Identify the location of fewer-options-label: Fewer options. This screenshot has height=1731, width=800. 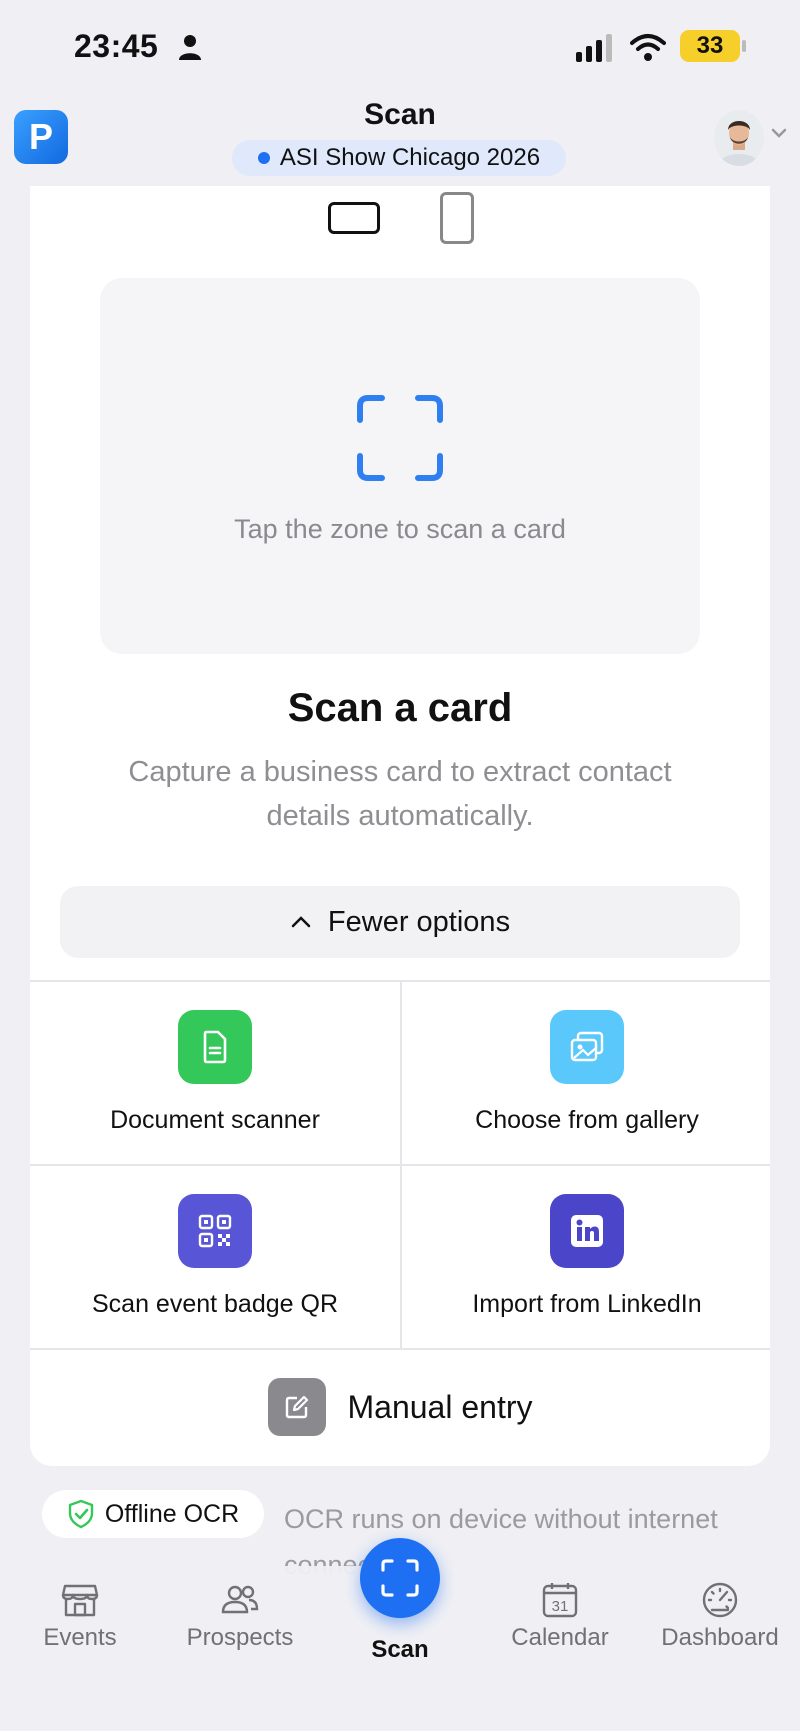
(419, 921).